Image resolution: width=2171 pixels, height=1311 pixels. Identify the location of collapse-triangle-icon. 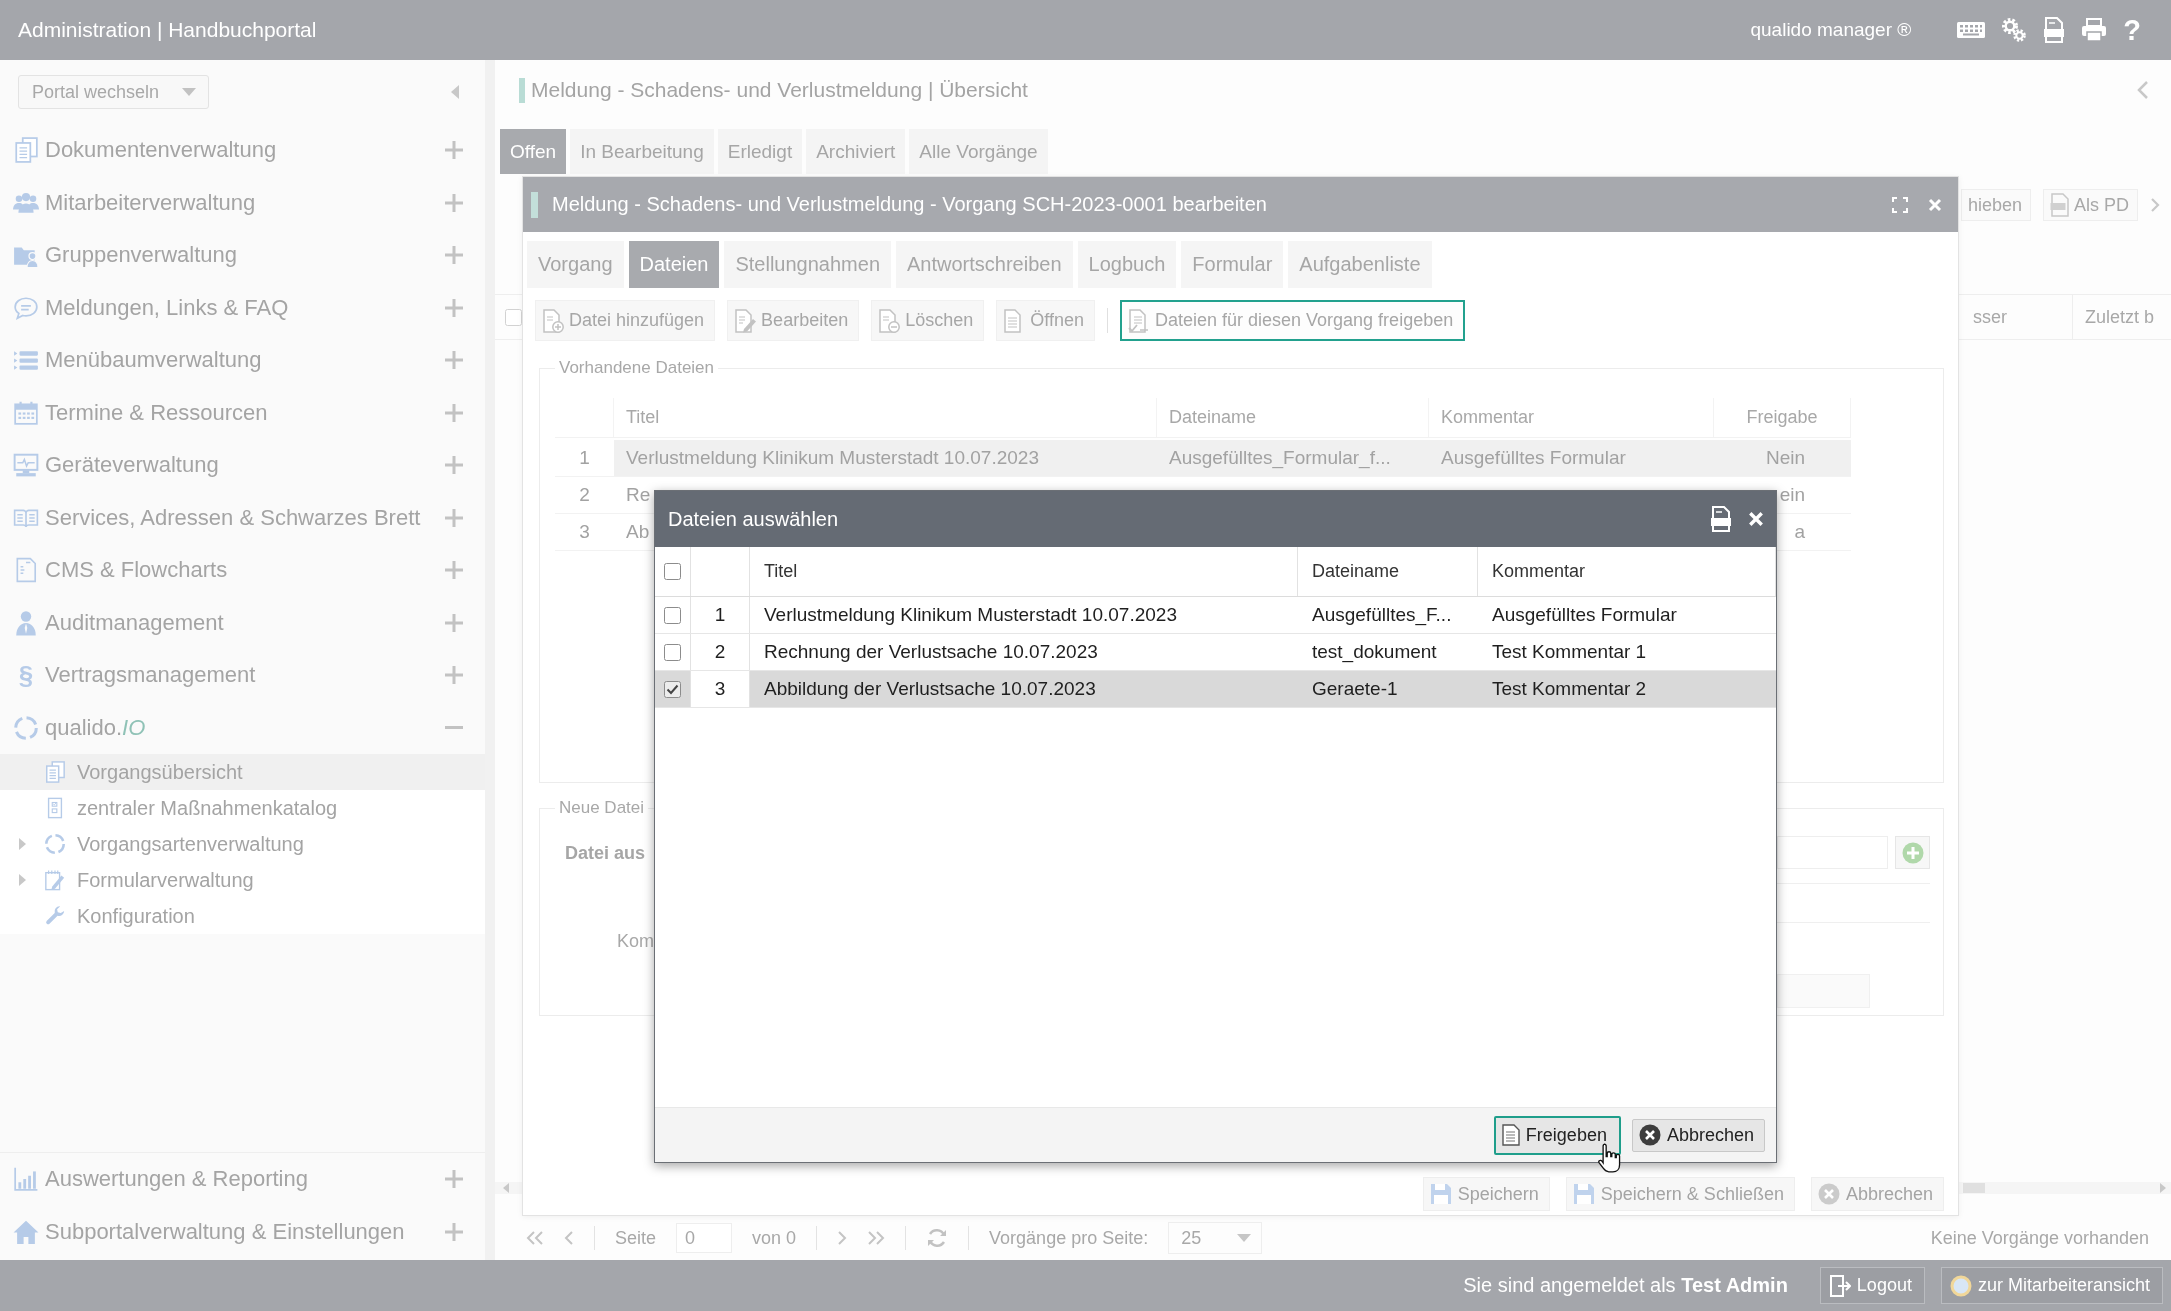
(455, 92).